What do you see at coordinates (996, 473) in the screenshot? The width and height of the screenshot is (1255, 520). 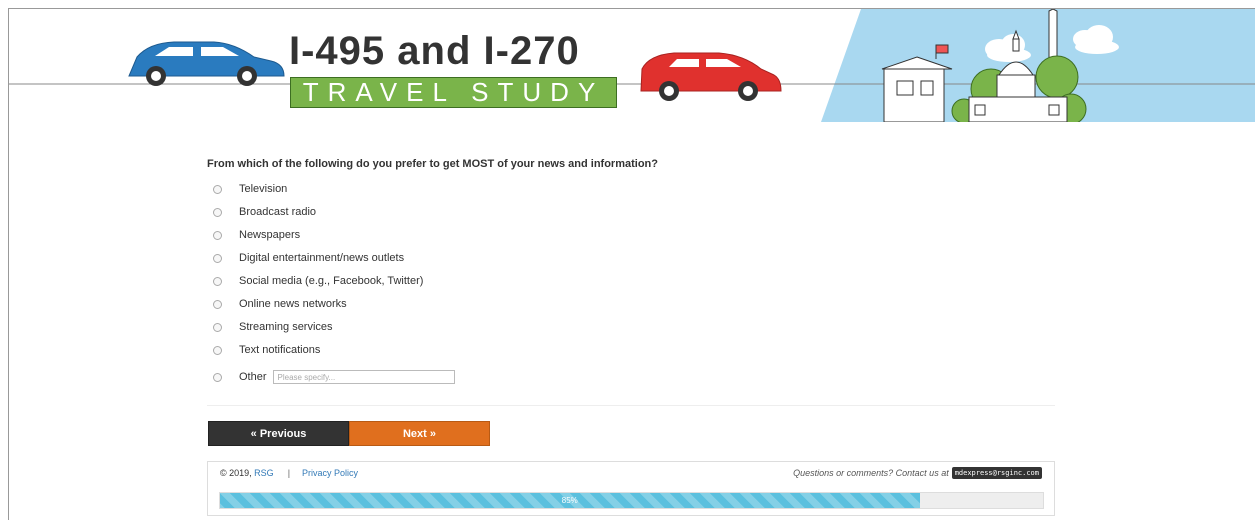 I see `contact-email: mdexpress@rsginc.com` at bounding box center [996, 473].